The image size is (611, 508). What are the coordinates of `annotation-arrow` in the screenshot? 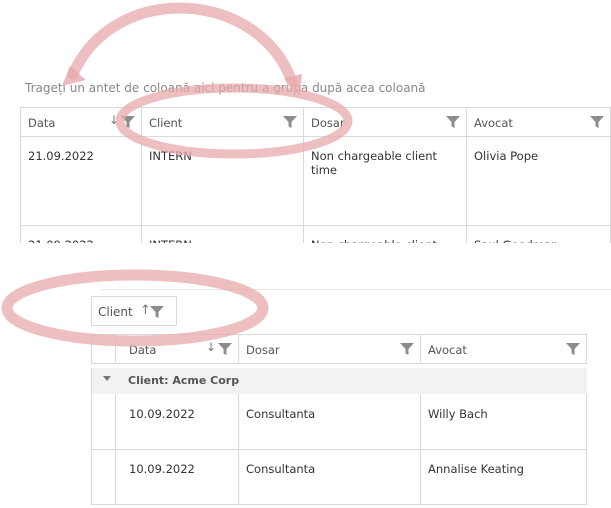 It's located at (182, 45).